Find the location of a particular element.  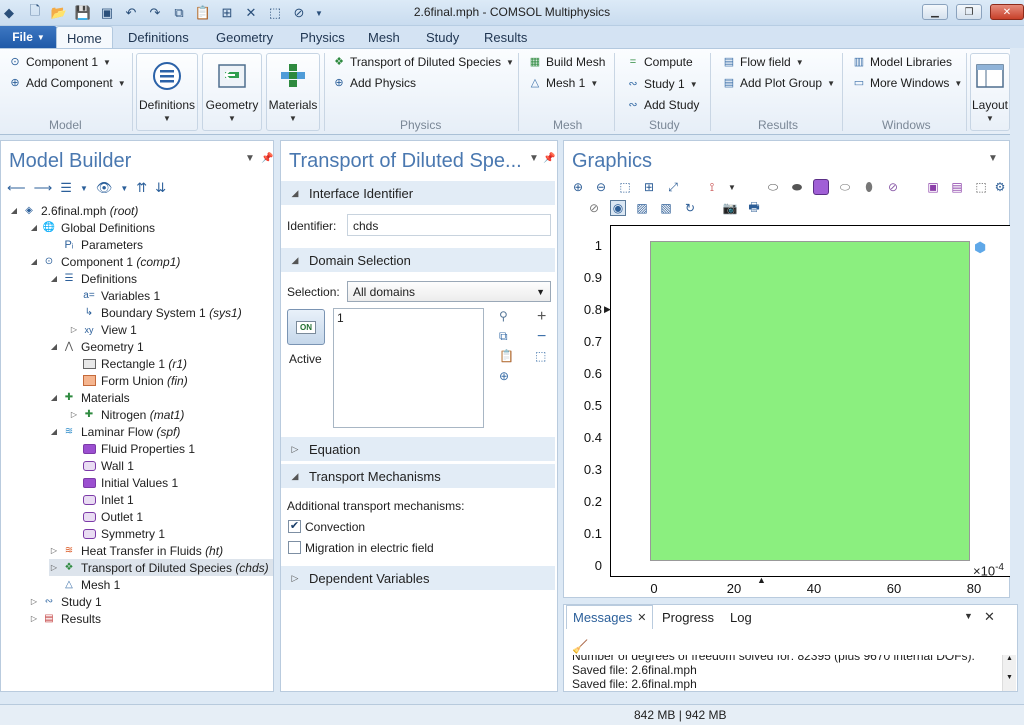

tree-node-inlet: Inlet 1 is located at coordinates (101, 499).